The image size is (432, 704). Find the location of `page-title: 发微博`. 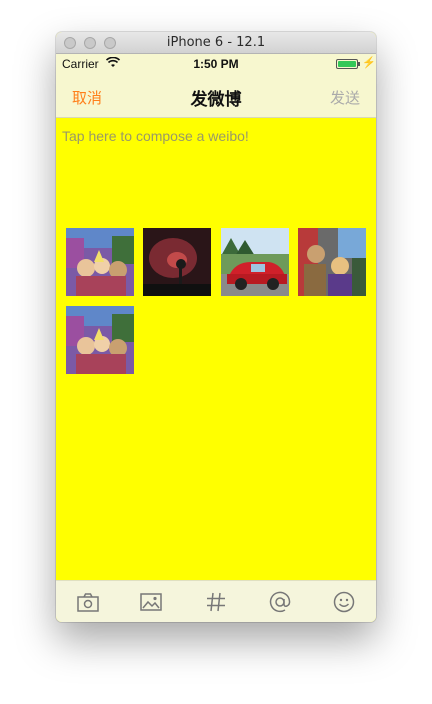

page-title: 发微博 is located at coordinates (216, 99).